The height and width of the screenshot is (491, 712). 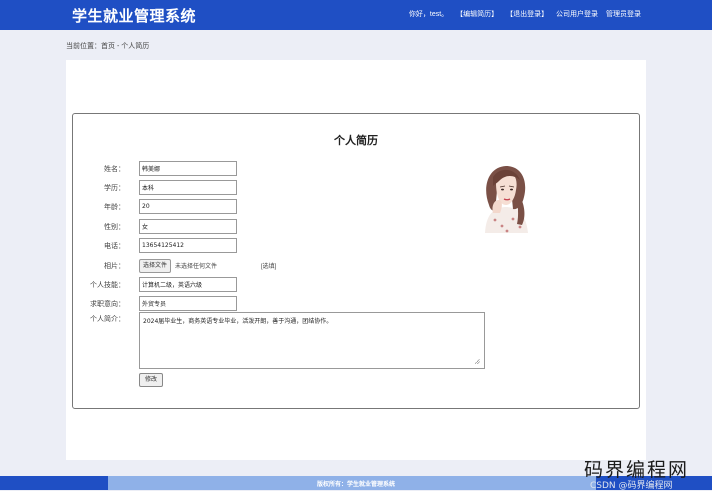 I want to click on company-login-link: 公司用户登录, so click(x=577, y=14).